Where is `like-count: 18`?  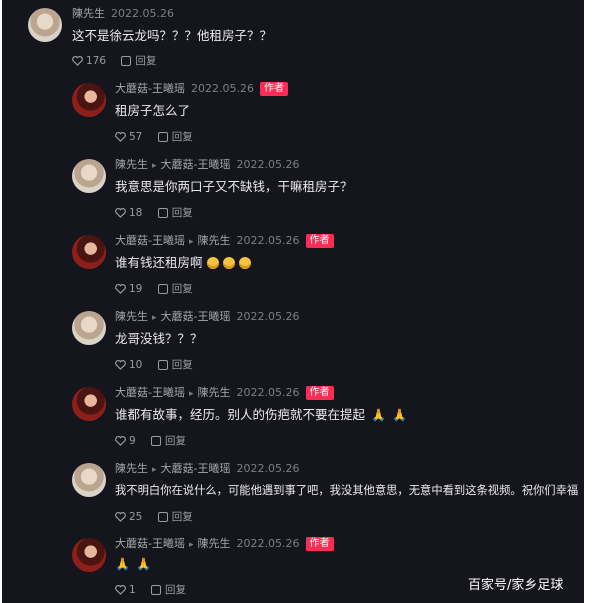 like-count: 18 is located at coordinates (136, 213).